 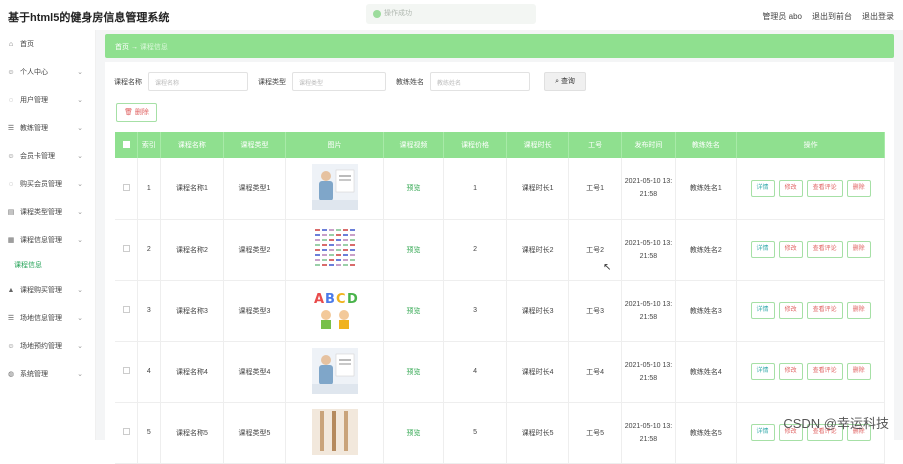 I want to click on course-type-input: 课程类型, so click(x=339, y=81).